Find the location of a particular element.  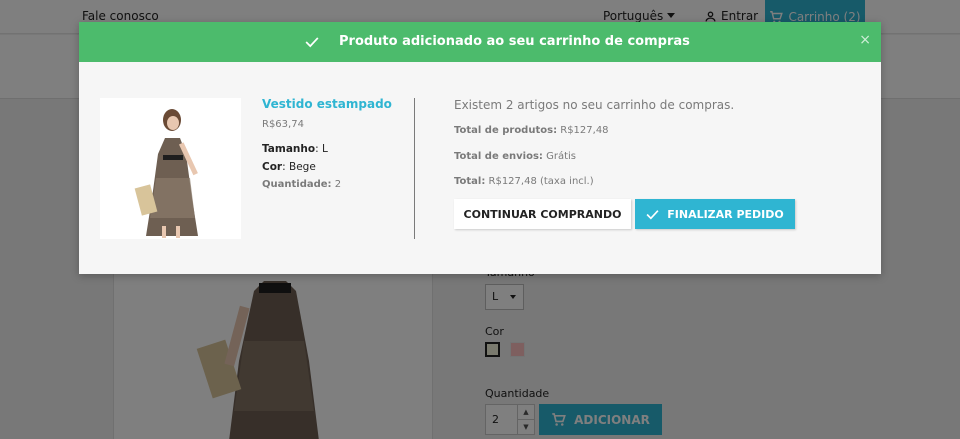

color-attr-value: : Bege is located at coordinates (299, 167).